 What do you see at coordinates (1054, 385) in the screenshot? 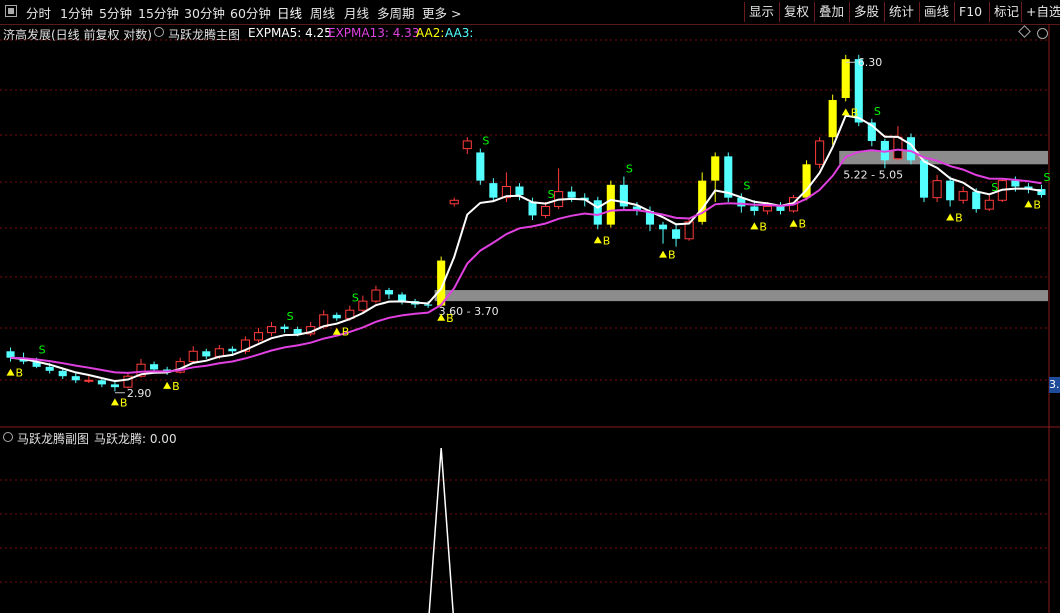
I see `current-price-label: 3.` at bounding box center [1054, 385].